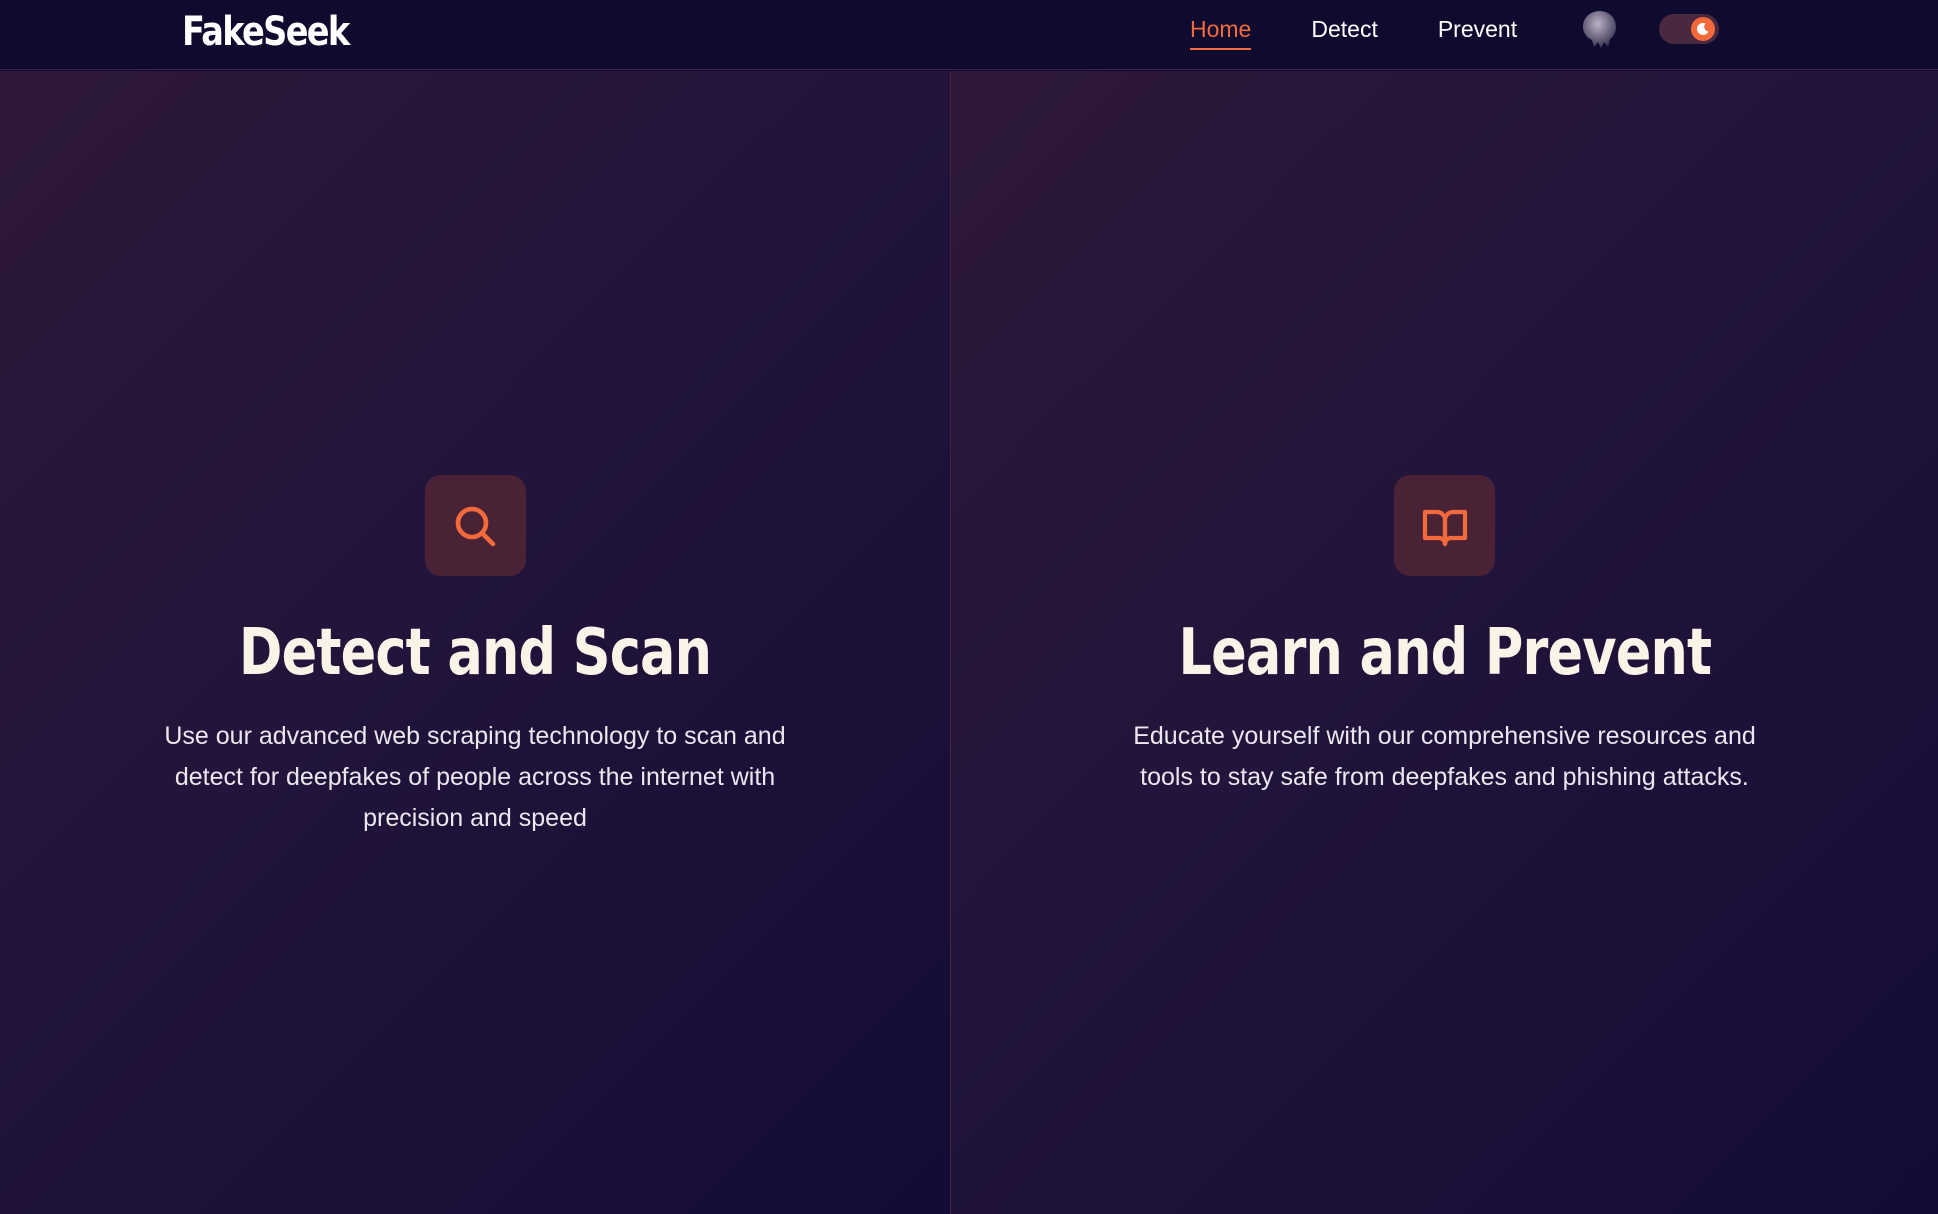  Describe the element at coordinates (1477, 29) in the screenshot. I see `nav-link-prevent: Prevent` at that location.